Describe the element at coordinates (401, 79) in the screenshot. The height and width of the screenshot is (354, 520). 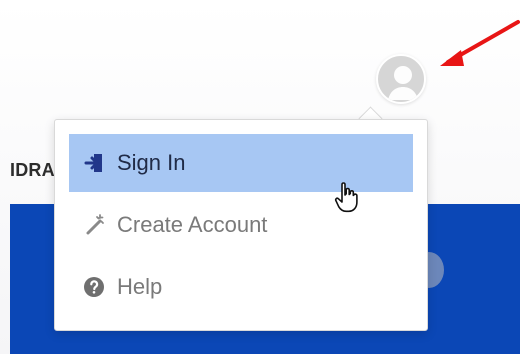
I see `user-avatar-button` at that location.